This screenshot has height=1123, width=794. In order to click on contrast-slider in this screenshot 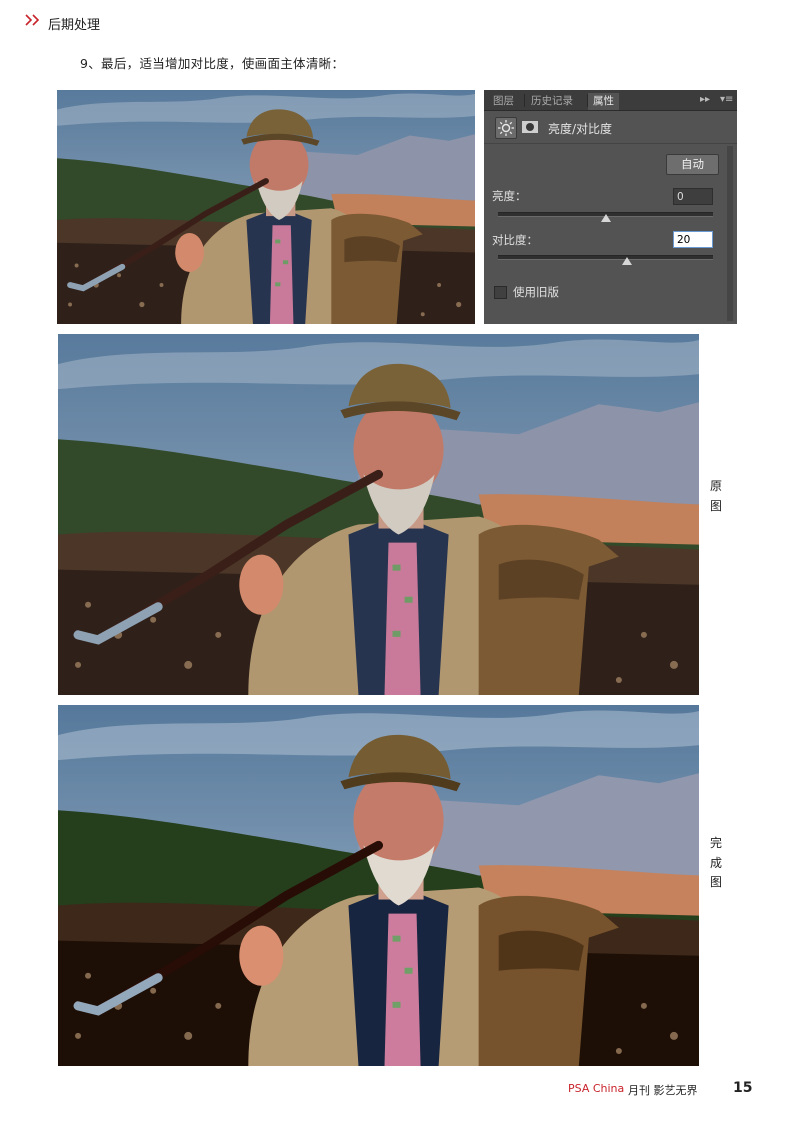, I will do `click(605, 257)`.